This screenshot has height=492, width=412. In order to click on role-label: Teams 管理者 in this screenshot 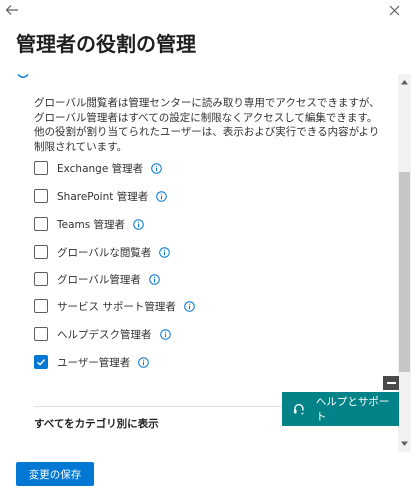, I will do `click(91, 224)`.